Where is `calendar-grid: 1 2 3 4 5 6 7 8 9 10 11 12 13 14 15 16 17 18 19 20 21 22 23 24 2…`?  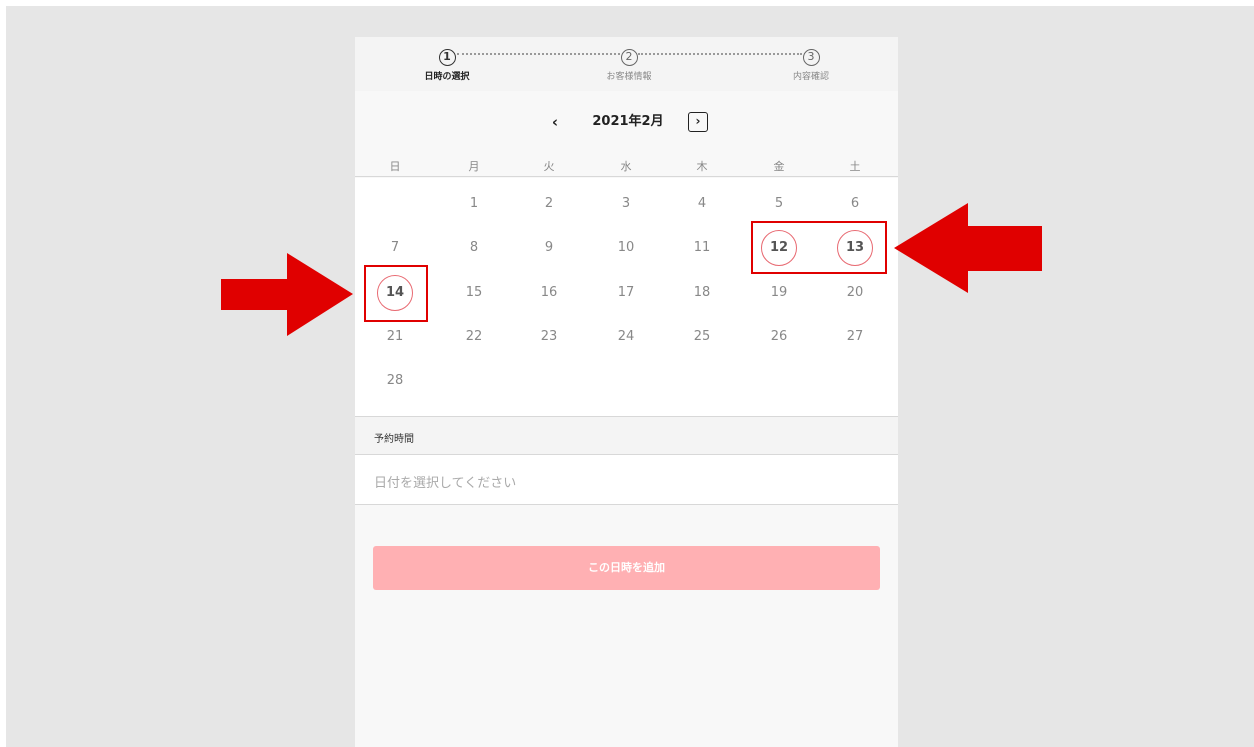 calendar-grid: 1 2 3 4 5 6 7 8 9 10 11 12 13 14 15 16 17 18 19 20 21 22 23 24 2… is located at coordinates (626, 297).